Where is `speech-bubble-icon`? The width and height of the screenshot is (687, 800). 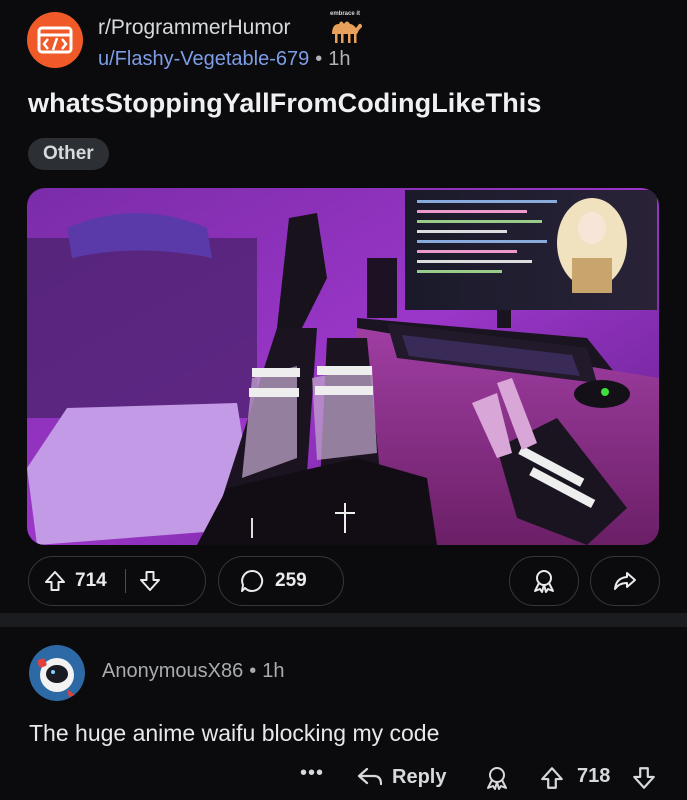 speech-bubble-icon is located at coordinates (252, 580).